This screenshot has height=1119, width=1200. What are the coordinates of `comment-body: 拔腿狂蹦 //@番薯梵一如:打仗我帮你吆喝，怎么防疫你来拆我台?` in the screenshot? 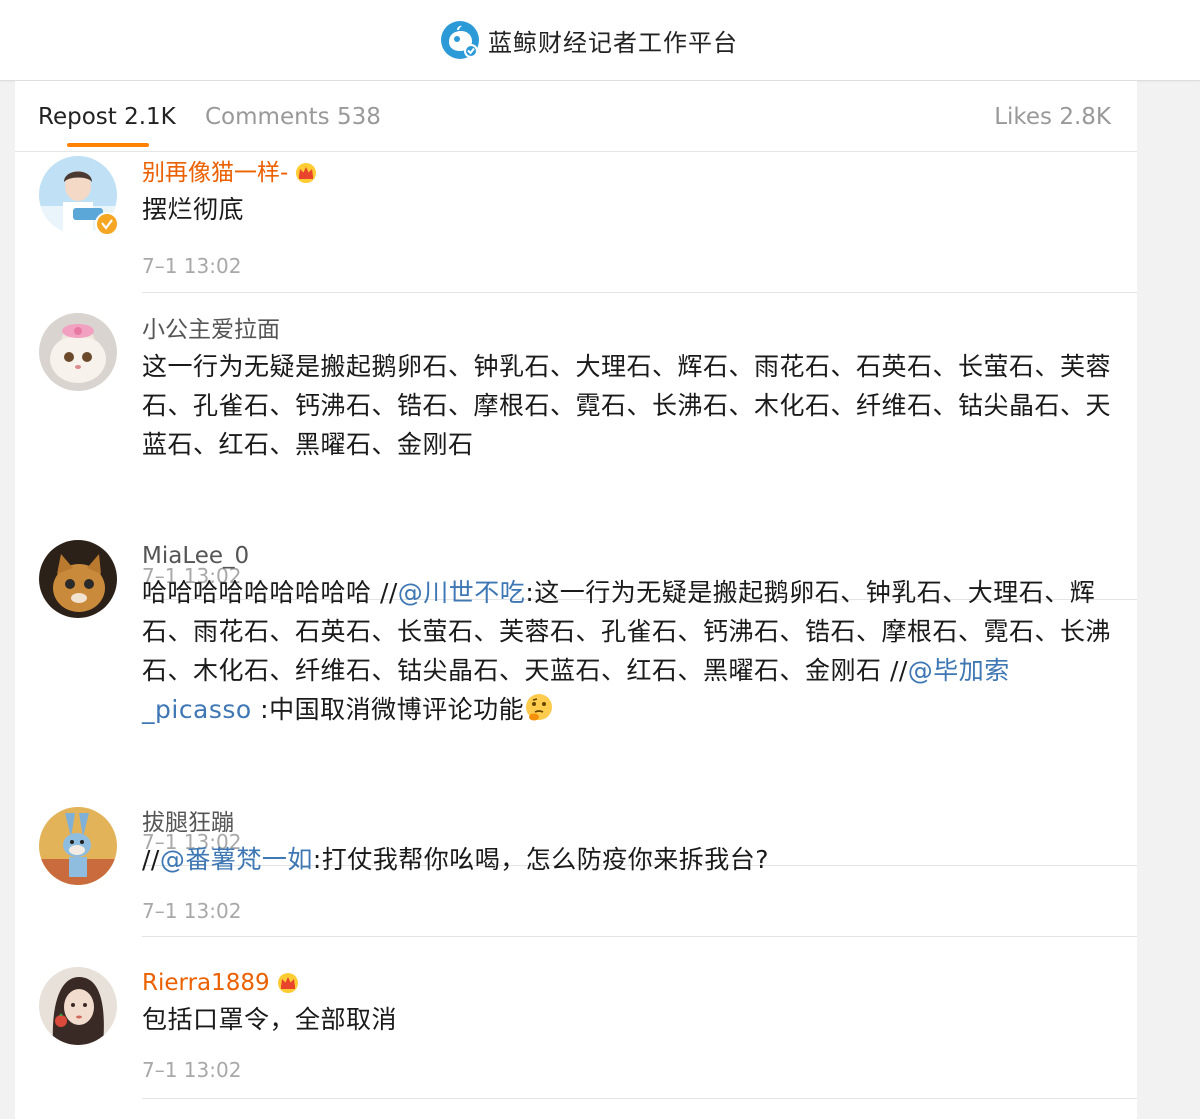 It's located at (627, 843).